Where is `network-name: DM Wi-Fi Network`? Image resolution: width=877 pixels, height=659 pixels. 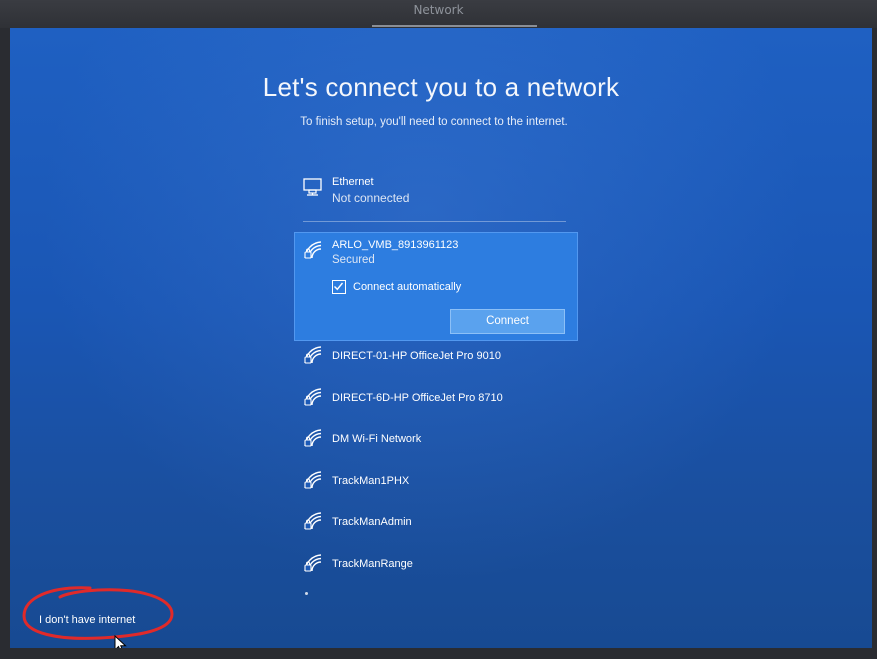
network-name: DM Wi-Fi Network is located at coordinates (377, 439).